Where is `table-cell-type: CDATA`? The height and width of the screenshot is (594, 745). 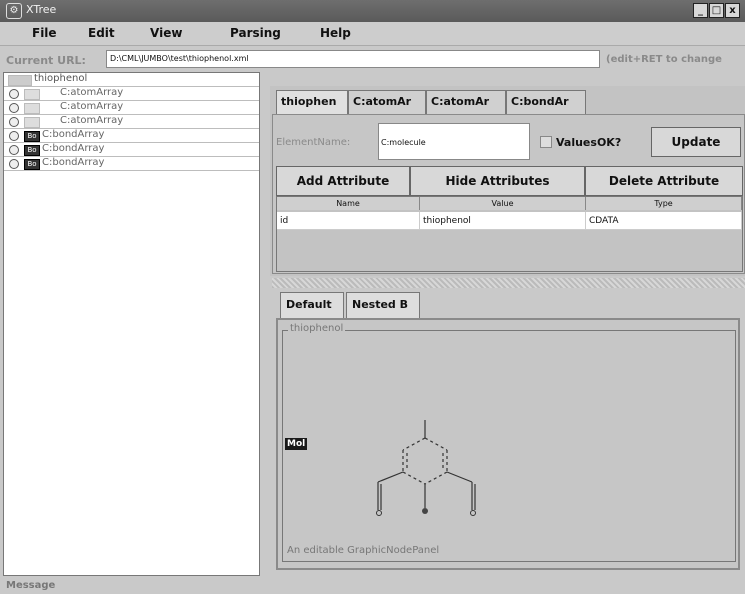 table-cell-type: CDATA is located at coordinates (664, 221).